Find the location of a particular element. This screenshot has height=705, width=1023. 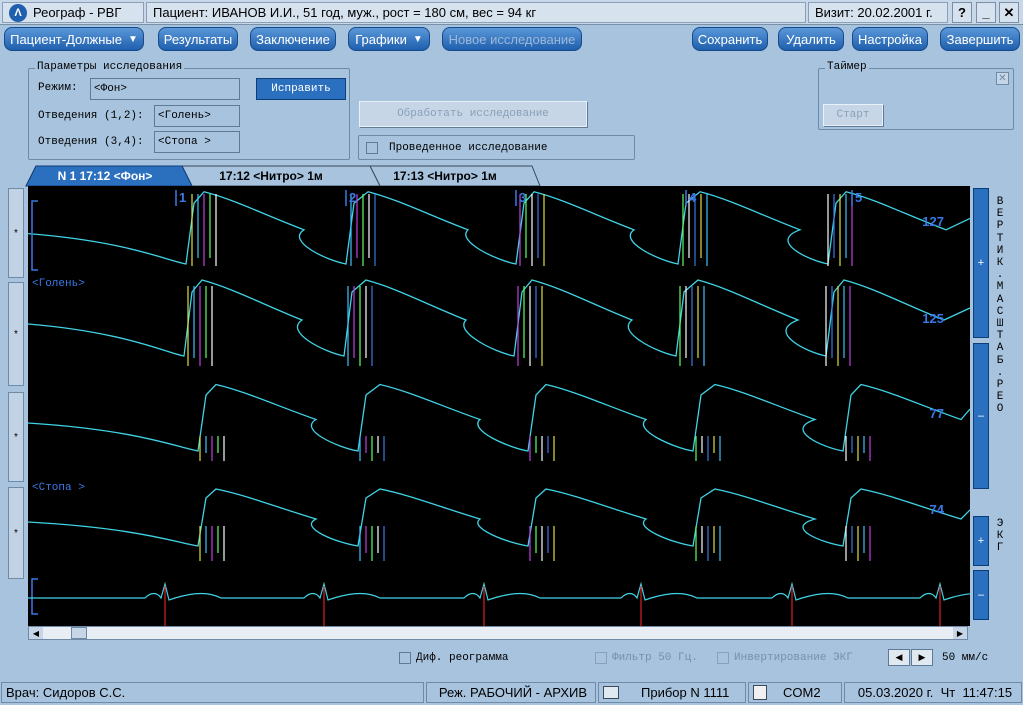

vert-scale-label-char: И is located at coordinates (1000, 250).